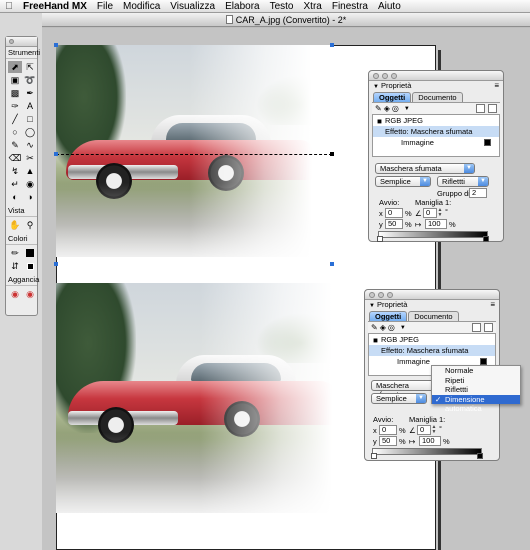 Image resolution: width=530 pixels, height=550 pixels. Describe the element at coordinates (30, 106) in the screenshot. I see `text-tool-icon: A` at that location.